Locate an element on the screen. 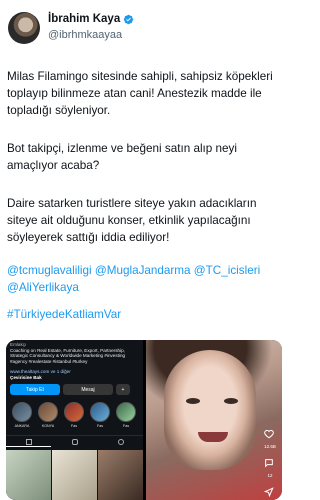 The height and width of the screenshot is (500, 320). comment-icon is located at coordinates (269, 463).